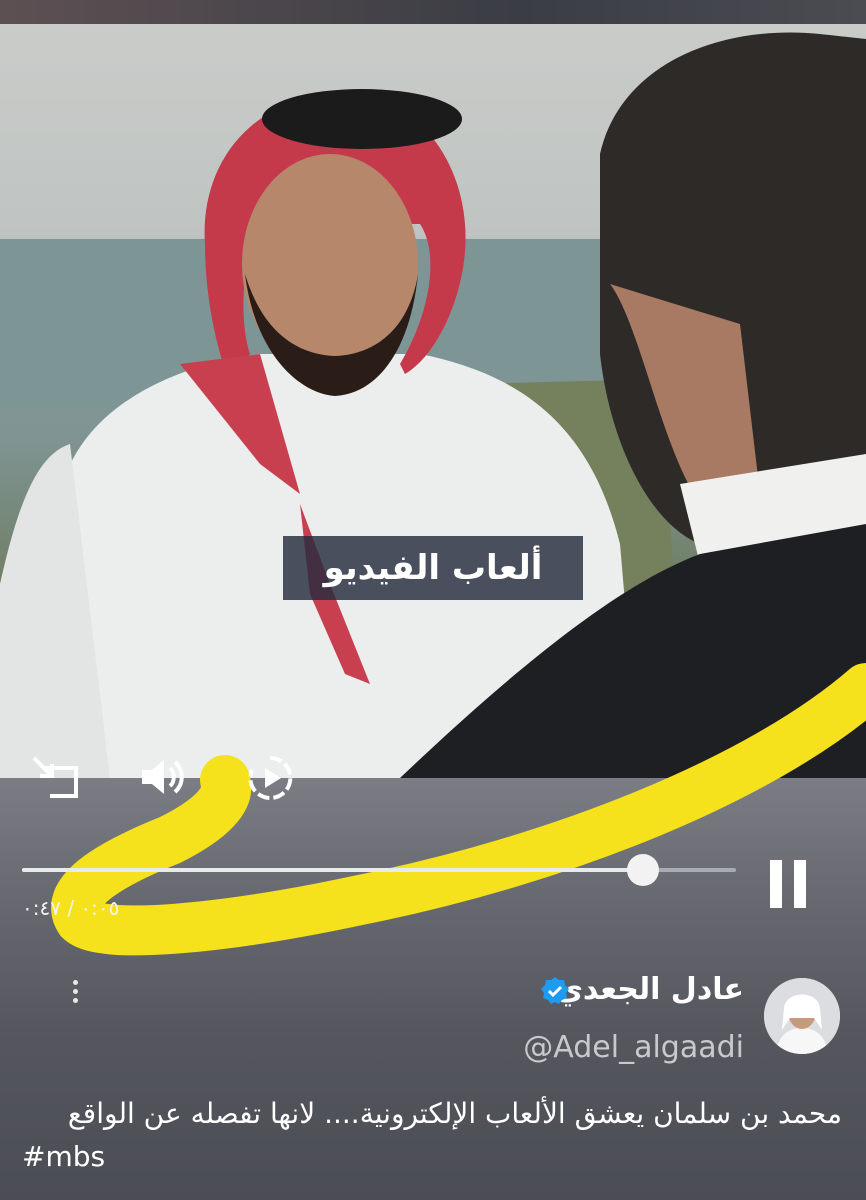  I want to click on volume-icon, so click(163, 777).